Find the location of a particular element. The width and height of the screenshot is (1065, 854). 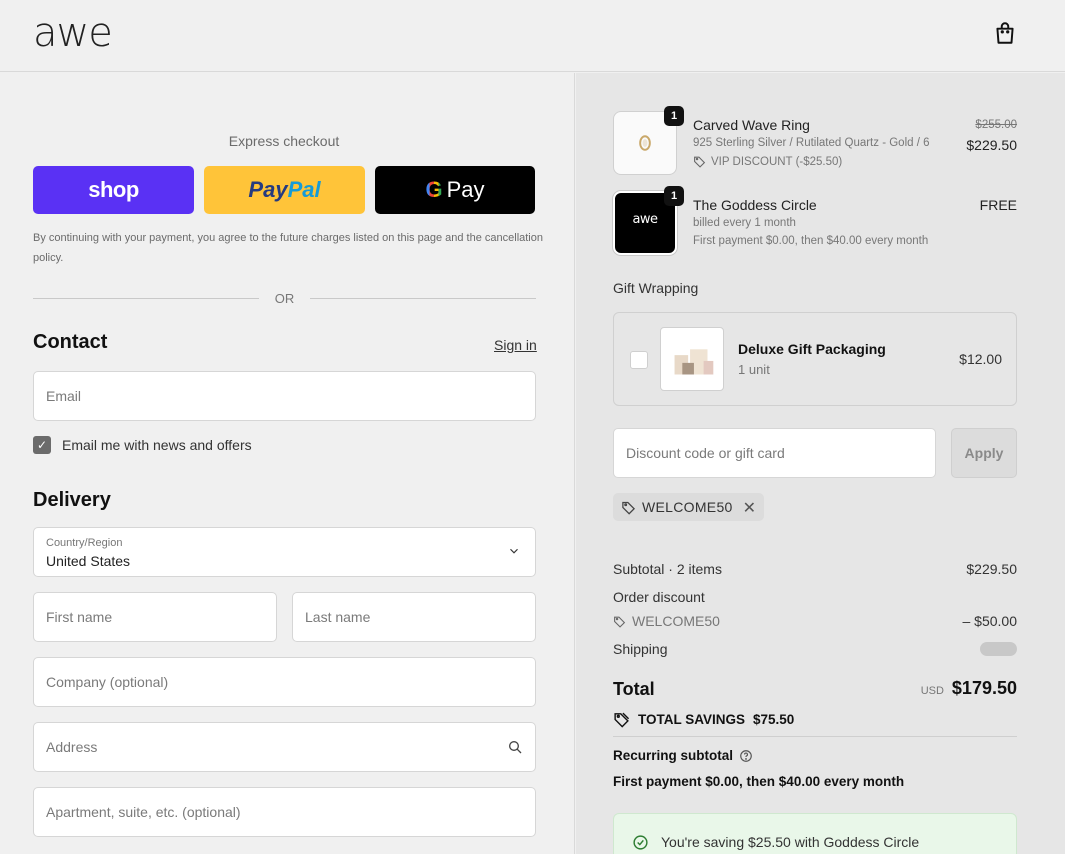

contact-heading: Contact is located at coordinates (70, 342).